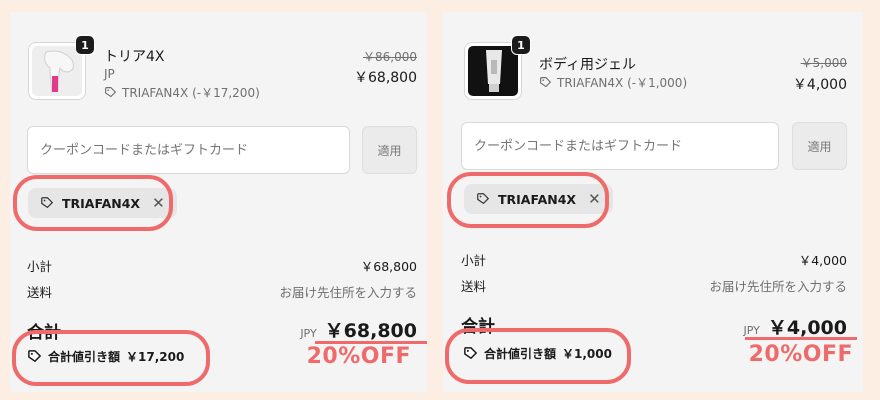 The image size is (880, 400). Describe the element at coordinates (493, 71) in the screenshot. I see `product-image-gel` at that location.